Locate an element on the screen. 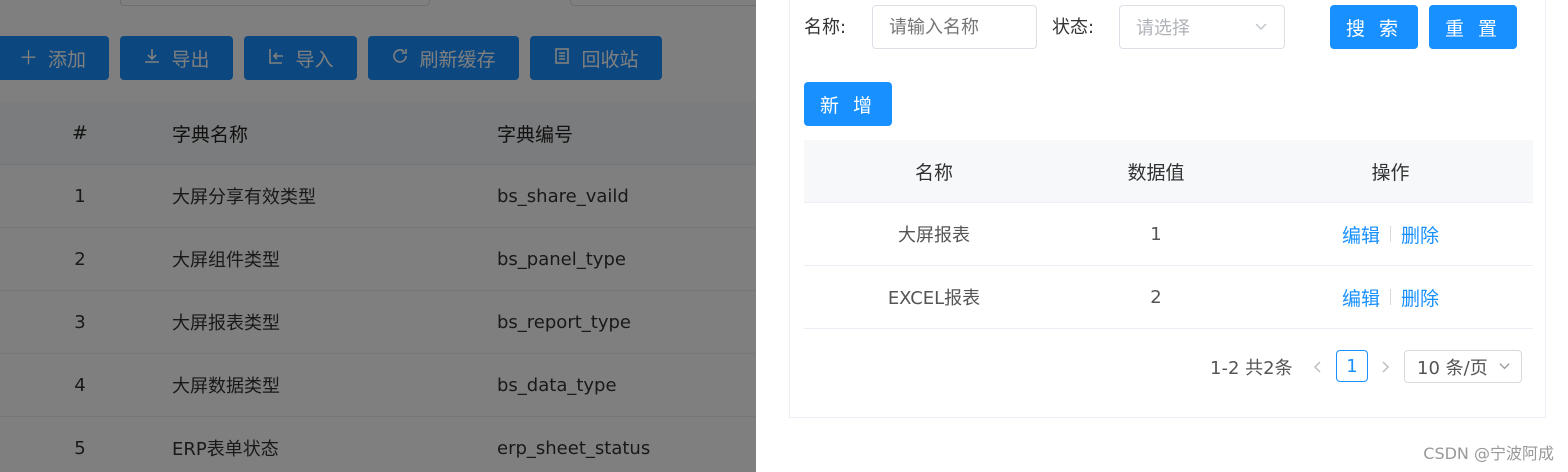 The width and height of the screenshot is (1568, 472). table-row: 5 ERP表单状态 erp_sheet_status is located at coordinates (378, 444).